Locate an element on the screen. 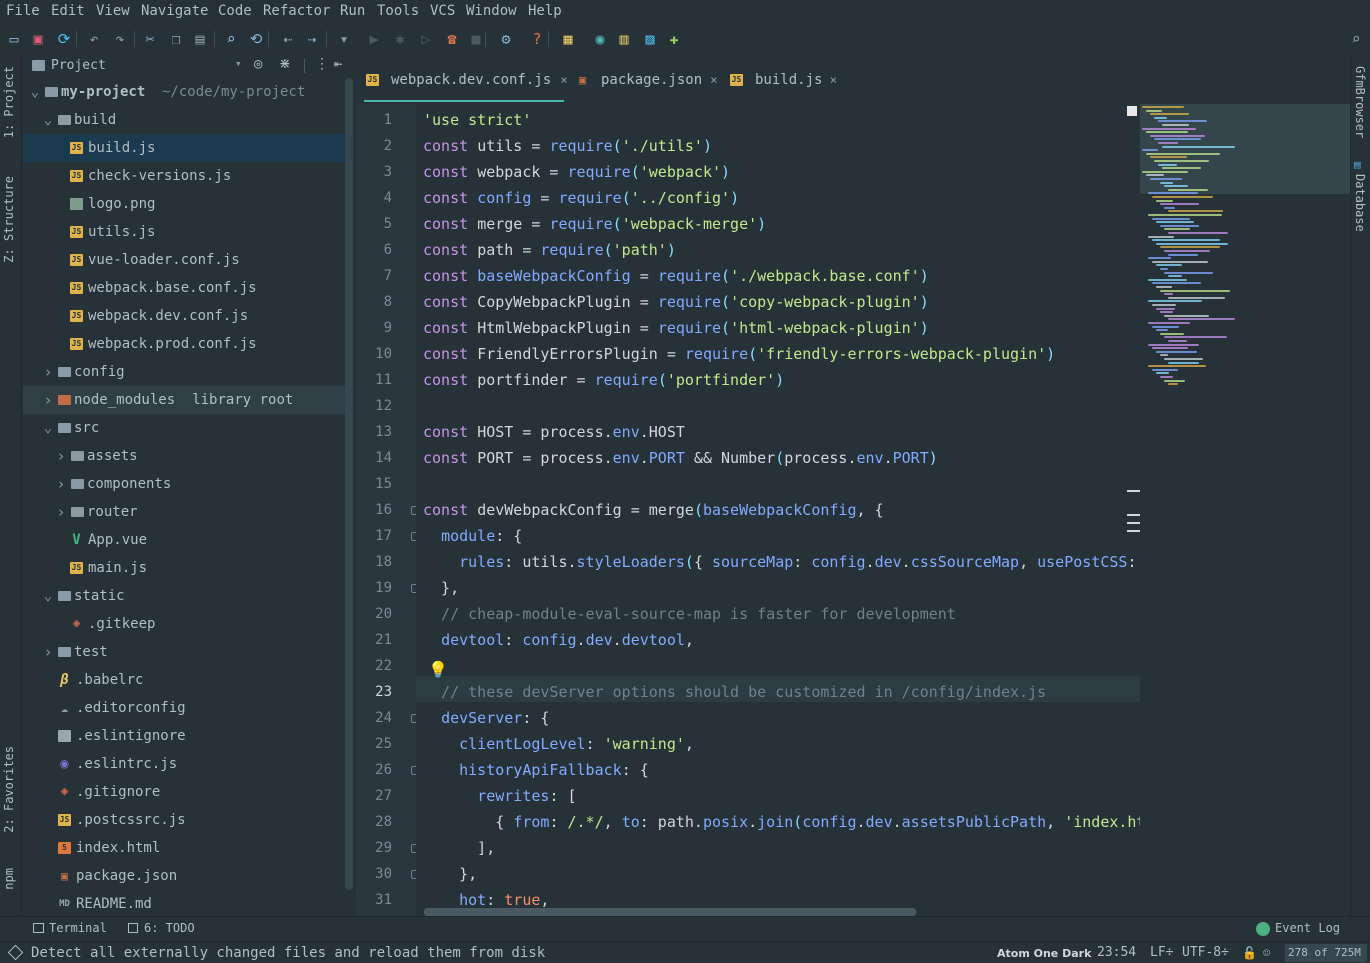  menu-navigate: Navigate is located at coordinates (174, 11).